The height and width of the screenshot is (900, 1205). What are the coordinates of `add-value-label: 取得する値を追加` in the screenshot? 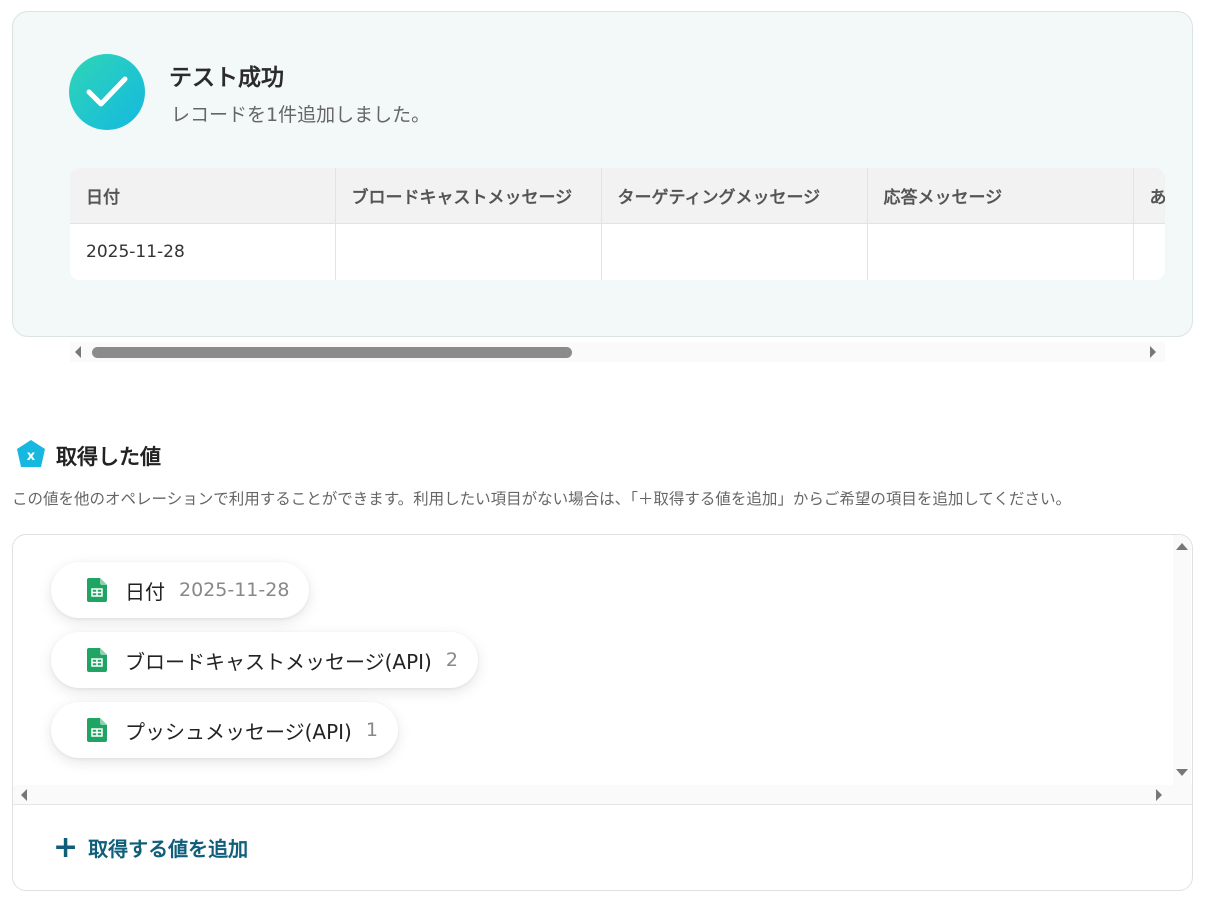 It's located at (168, 849).